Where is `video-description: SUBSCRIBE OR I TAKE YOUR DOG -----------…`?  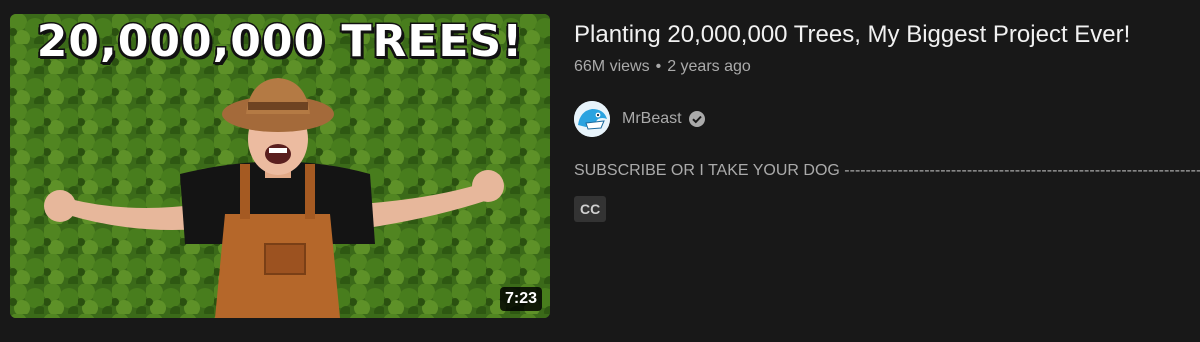 video-description: SUBSCRIBE OR I TAKE YOUR DOG -----------… is located at coordinates (887, 170).